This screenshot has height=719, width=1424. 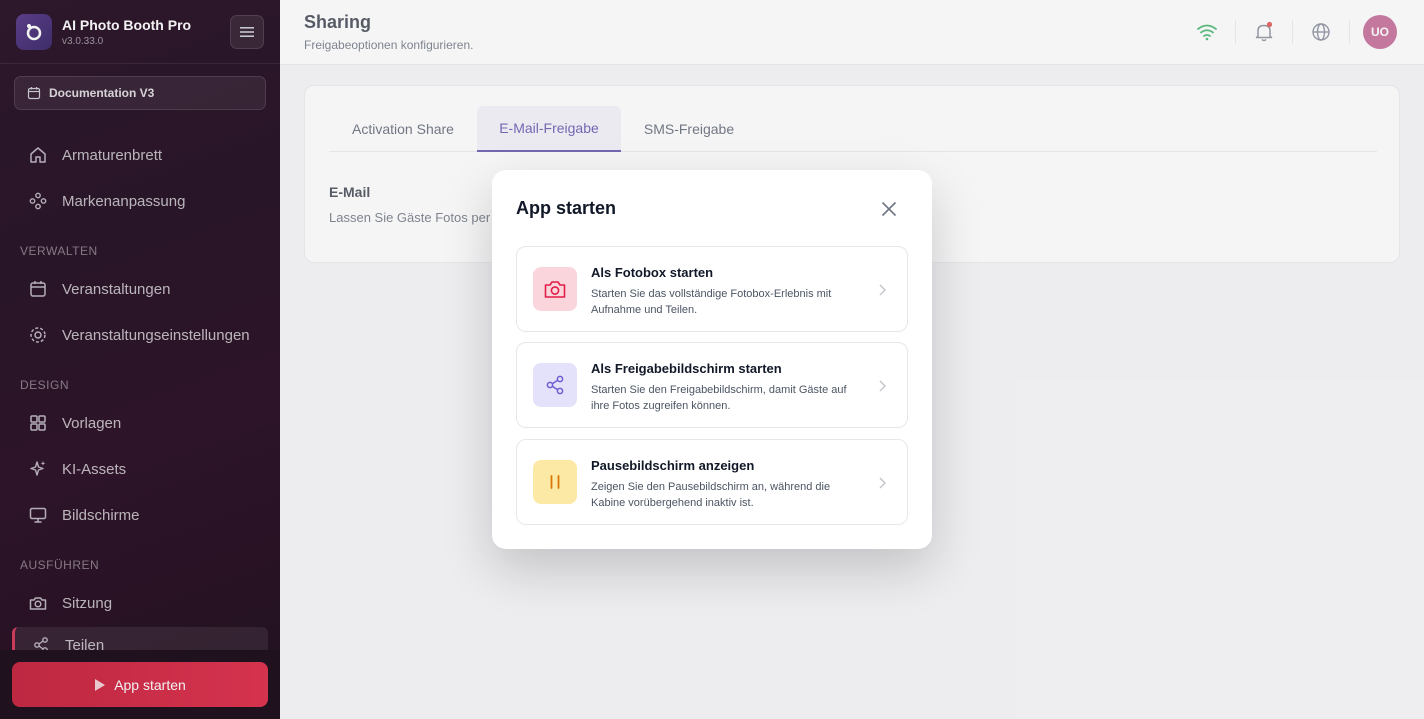 What do you see at coordinates (686, 368) in the screenshot?
I see `option-title: Als Freigabebildschirm starten` at bounding box center [686, 368].